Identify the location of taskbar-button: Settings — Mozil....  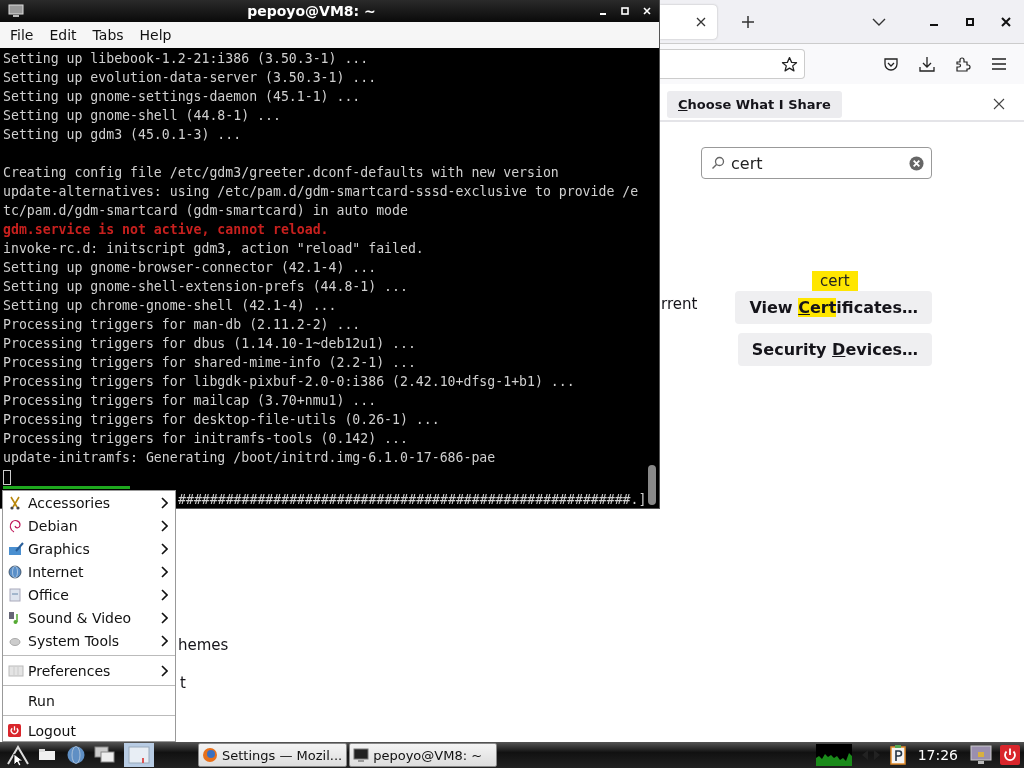
(273, 755).